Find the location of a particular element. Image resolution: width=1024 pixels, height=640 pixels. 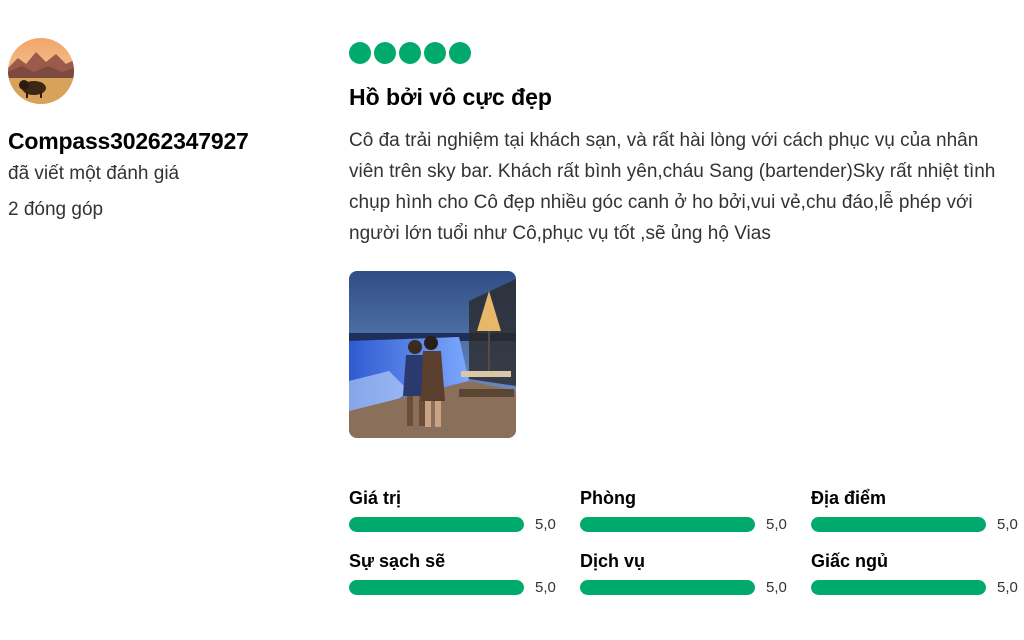

sub-rating-item: Sự sạch sẽ 5,0 is located at coordinates (464, 573).